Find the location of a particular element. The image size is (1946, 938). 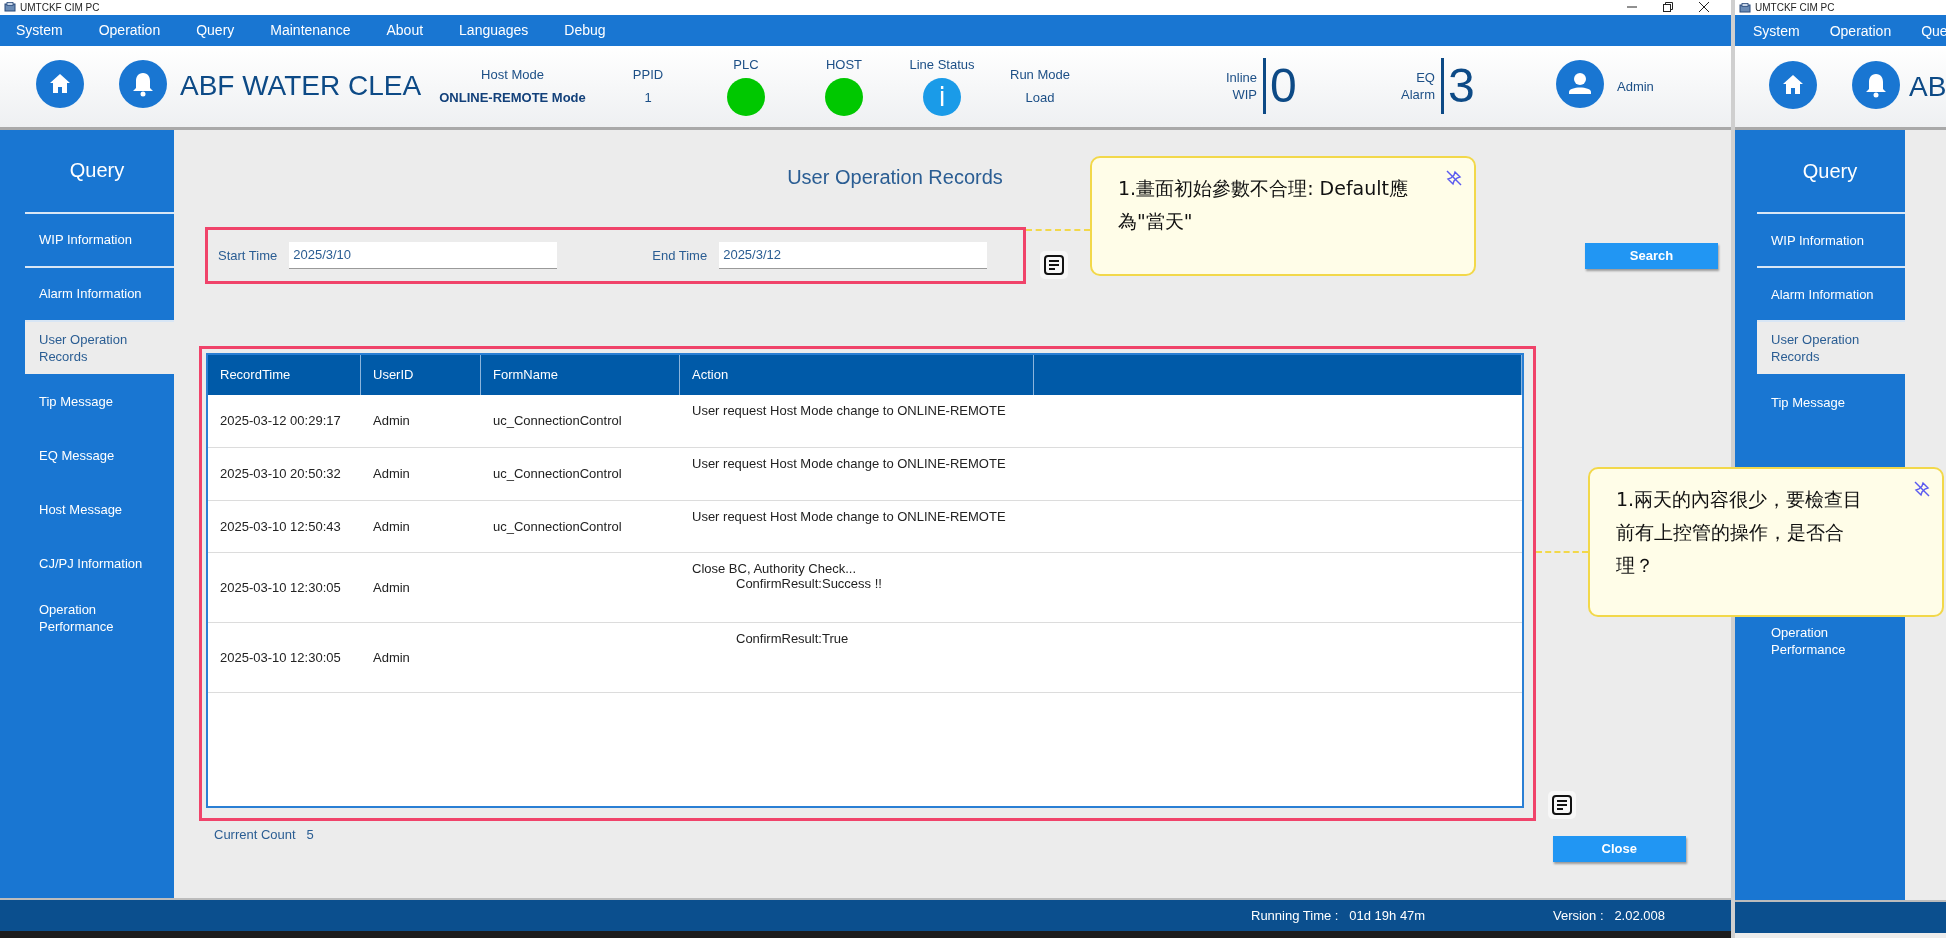

status-value: Load is located at coordinates (1040, 98).